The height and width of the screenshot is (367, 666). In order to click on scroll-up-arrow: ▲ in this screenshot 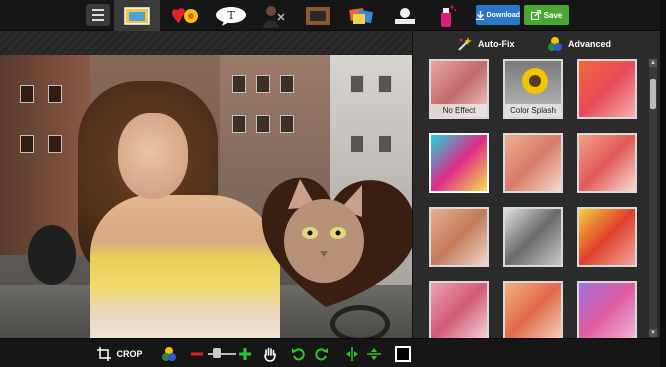, I will do `click(653, 63)`.